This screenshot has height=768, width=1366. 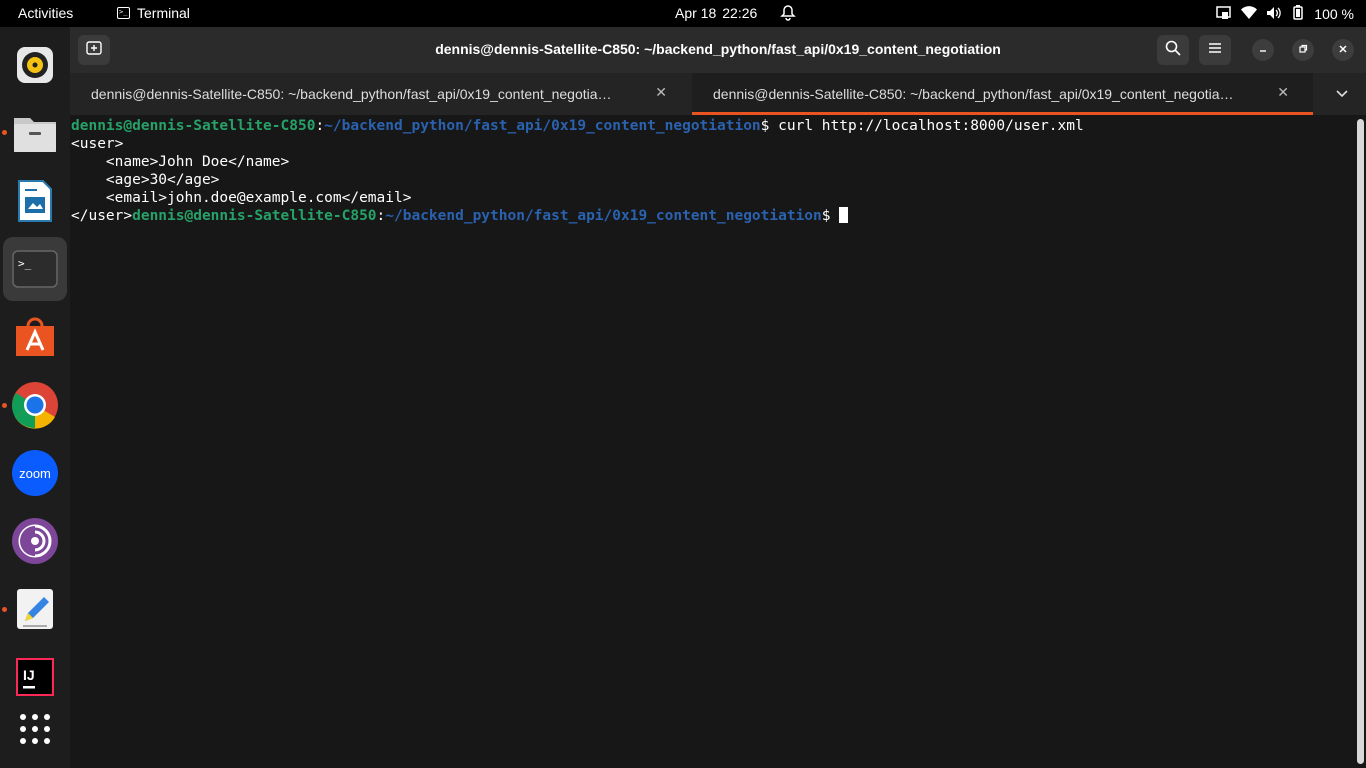 I want to click on scrollbar, so click(x=1360, y=441).